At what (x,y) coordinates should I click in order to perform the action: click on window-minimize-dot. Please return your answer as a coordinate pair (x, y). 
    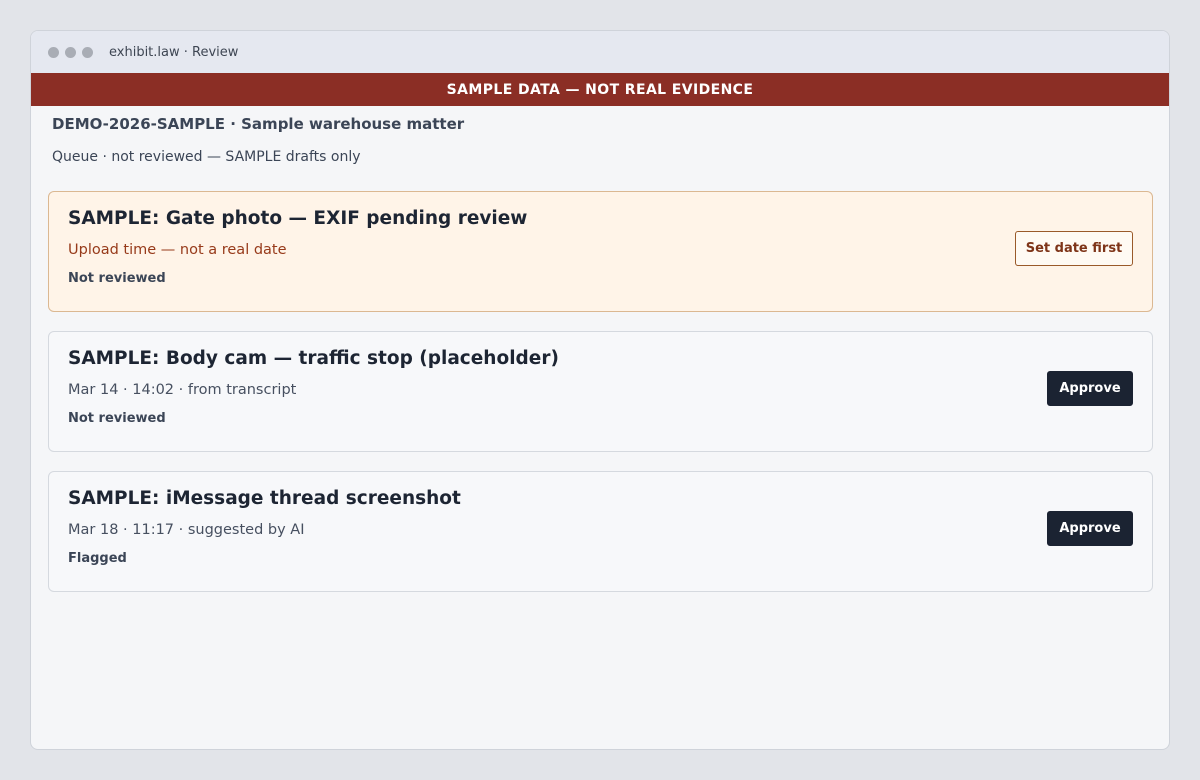
    Looking at the image, I should click on (70, 52).